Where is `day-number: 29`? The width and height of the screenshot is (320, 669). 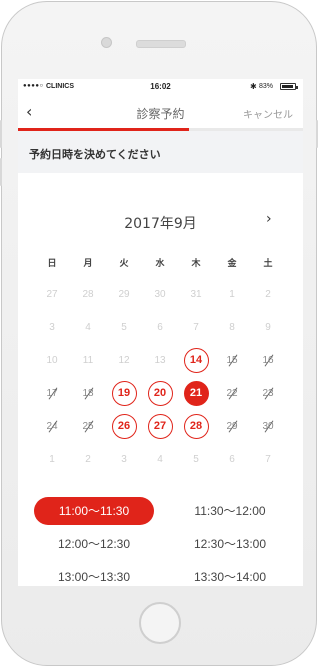
day-number: 29 is located at coordinates (124, 294).